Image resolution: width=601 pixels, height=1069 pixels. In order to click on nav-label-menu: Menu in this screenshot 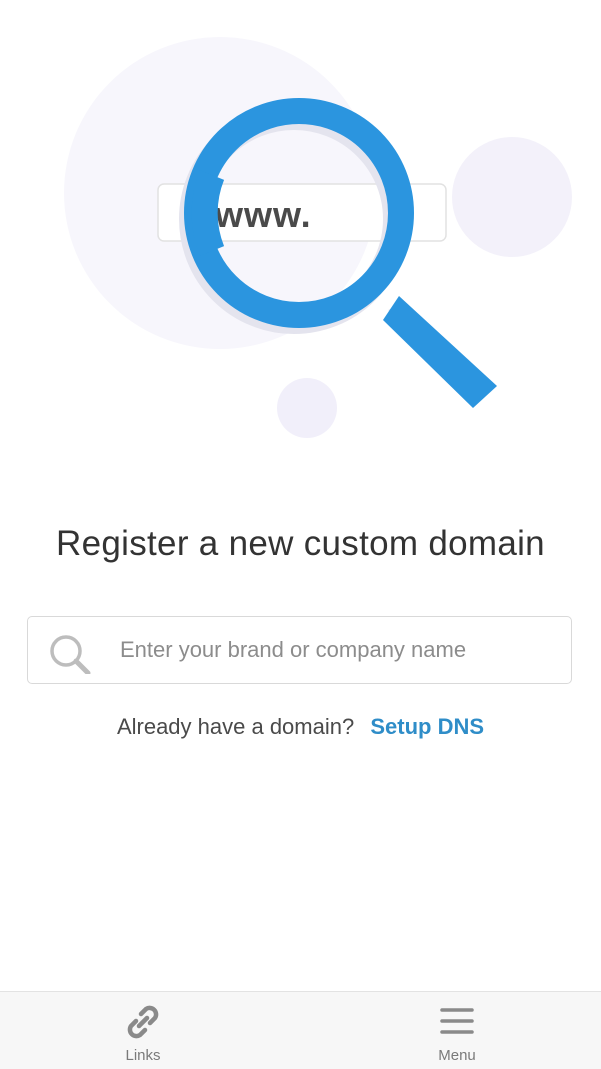, I will do `click(457, 1055)`.